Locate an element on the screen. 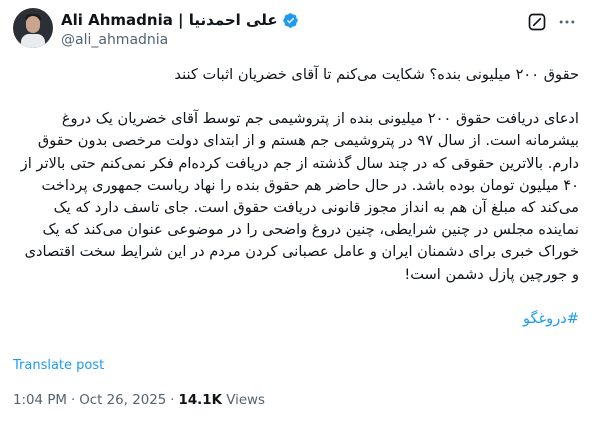 Image resolution: width=592 pixels, height=424 pixels. tweet-time: 1:04 PM is located at coordinates (40, 400).